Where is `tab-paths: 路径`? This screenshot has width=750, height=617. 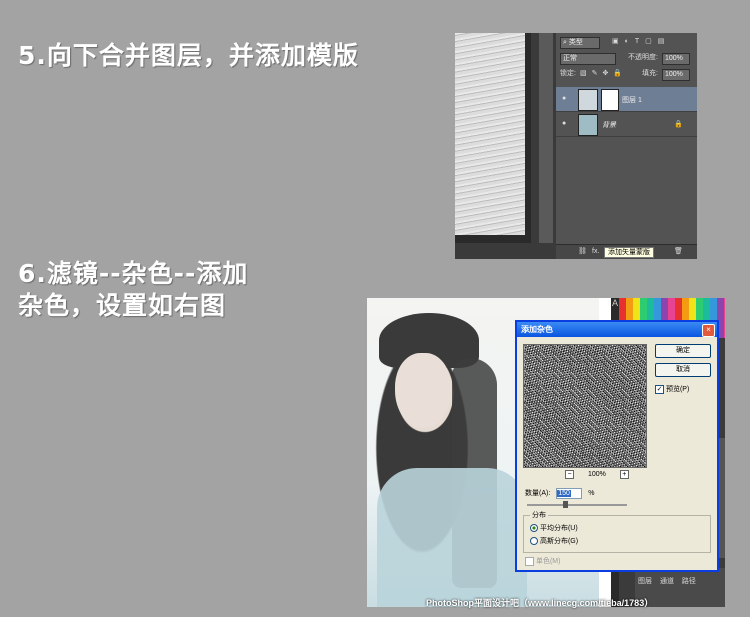 tab-paths: 路径 is located at coordinates (689, 581).